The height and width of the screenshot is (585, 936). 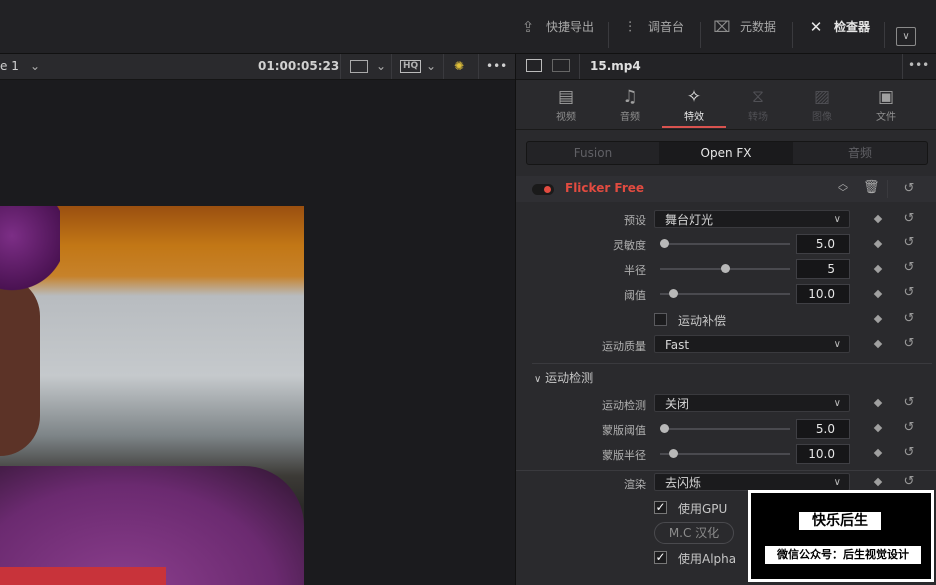 I want to click on radius-field: 5, so click(x=823, y=269).